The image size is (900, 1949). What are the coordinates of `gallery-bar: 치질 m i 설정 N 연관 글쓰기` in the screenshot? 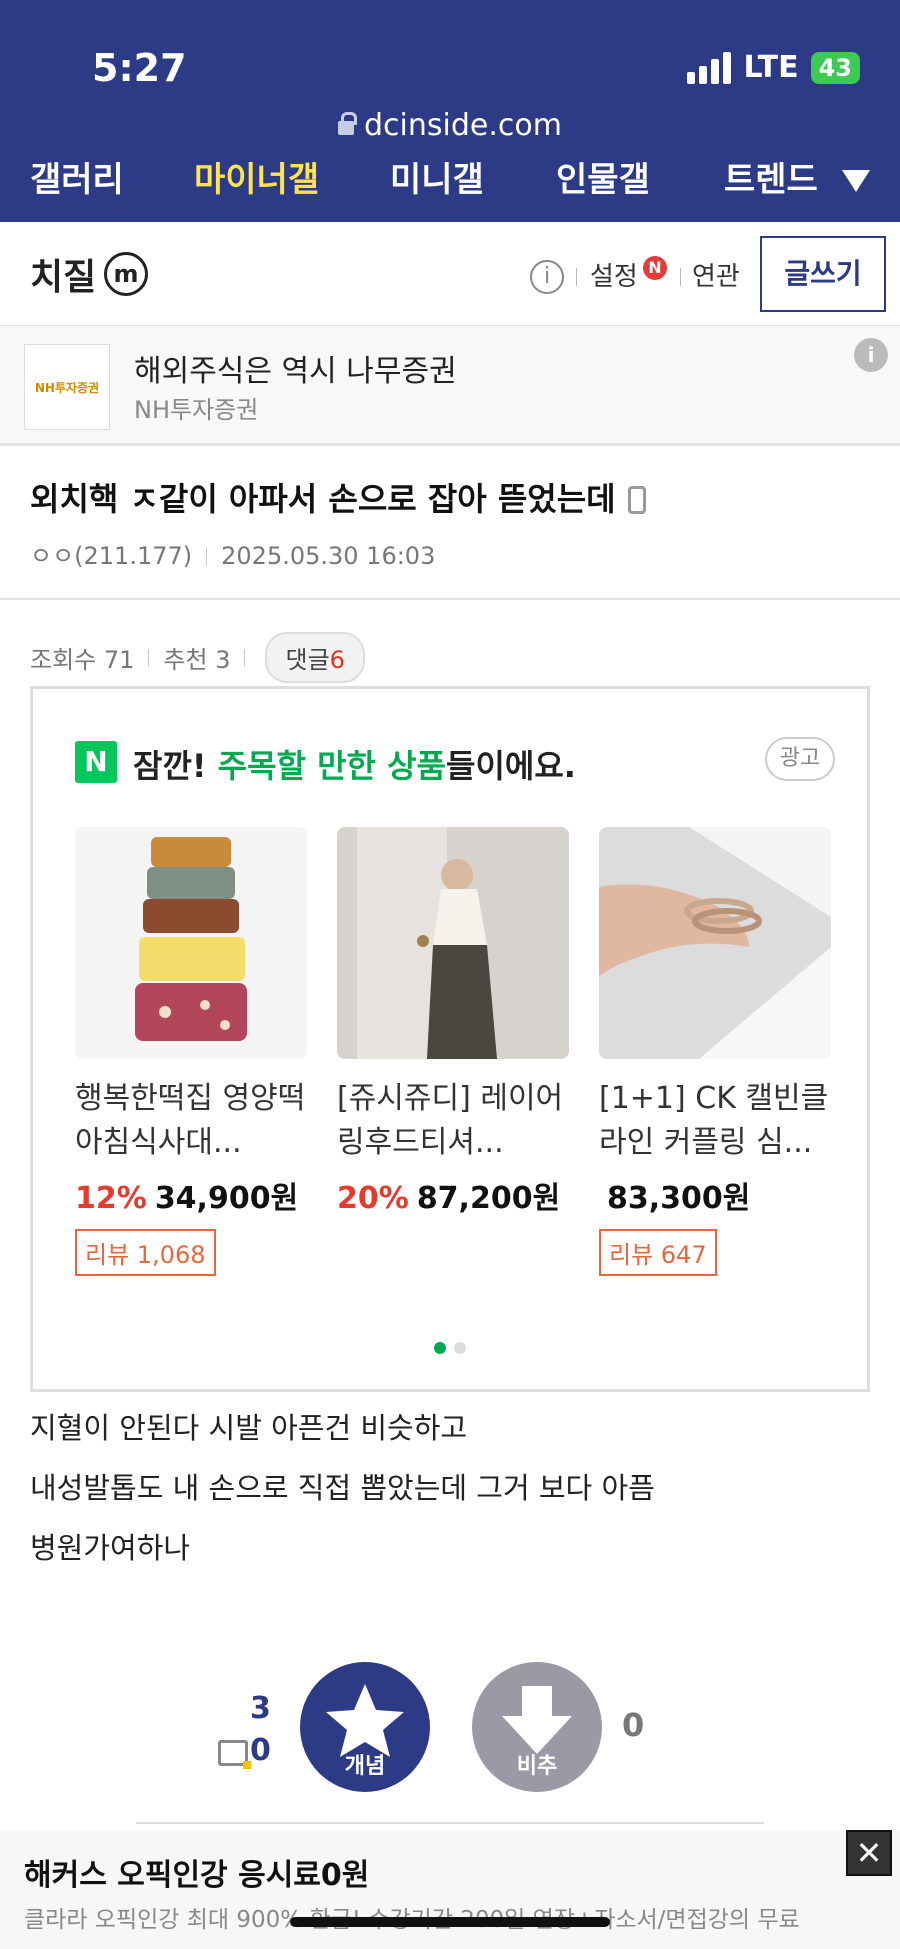 It's located at (450, 274).